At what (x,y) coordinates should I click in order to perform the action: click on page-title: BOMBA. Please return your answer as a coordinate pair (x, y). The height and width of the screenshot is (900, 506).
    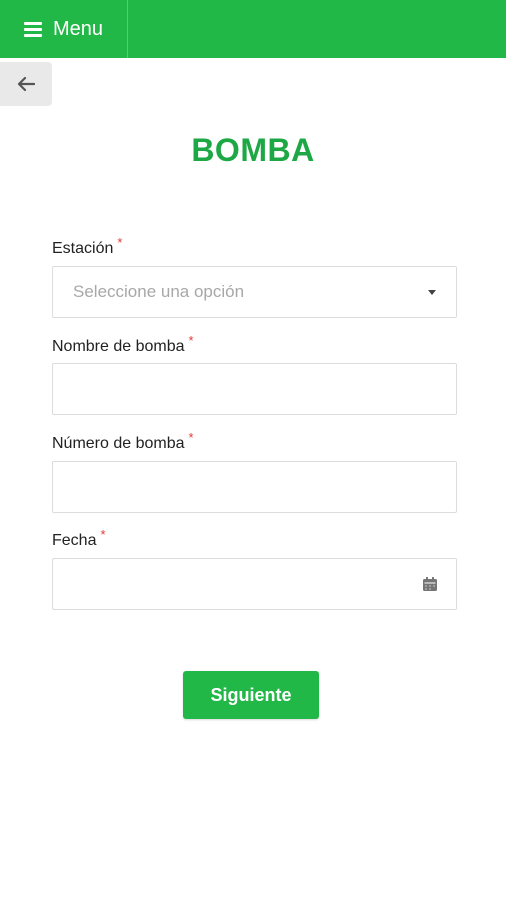
    Looking at the image, I should click on (253, 150).